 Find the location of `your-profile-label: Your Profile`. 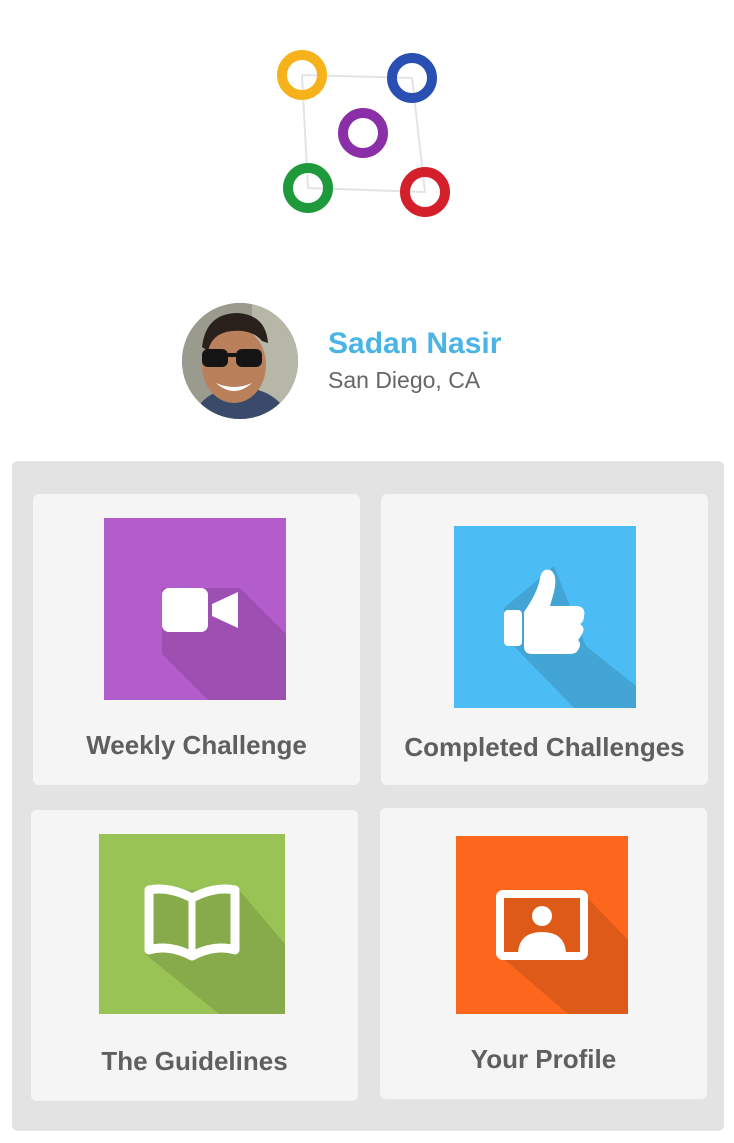

your-profile-label: Your Profile is located at coordinates (543, 1059).